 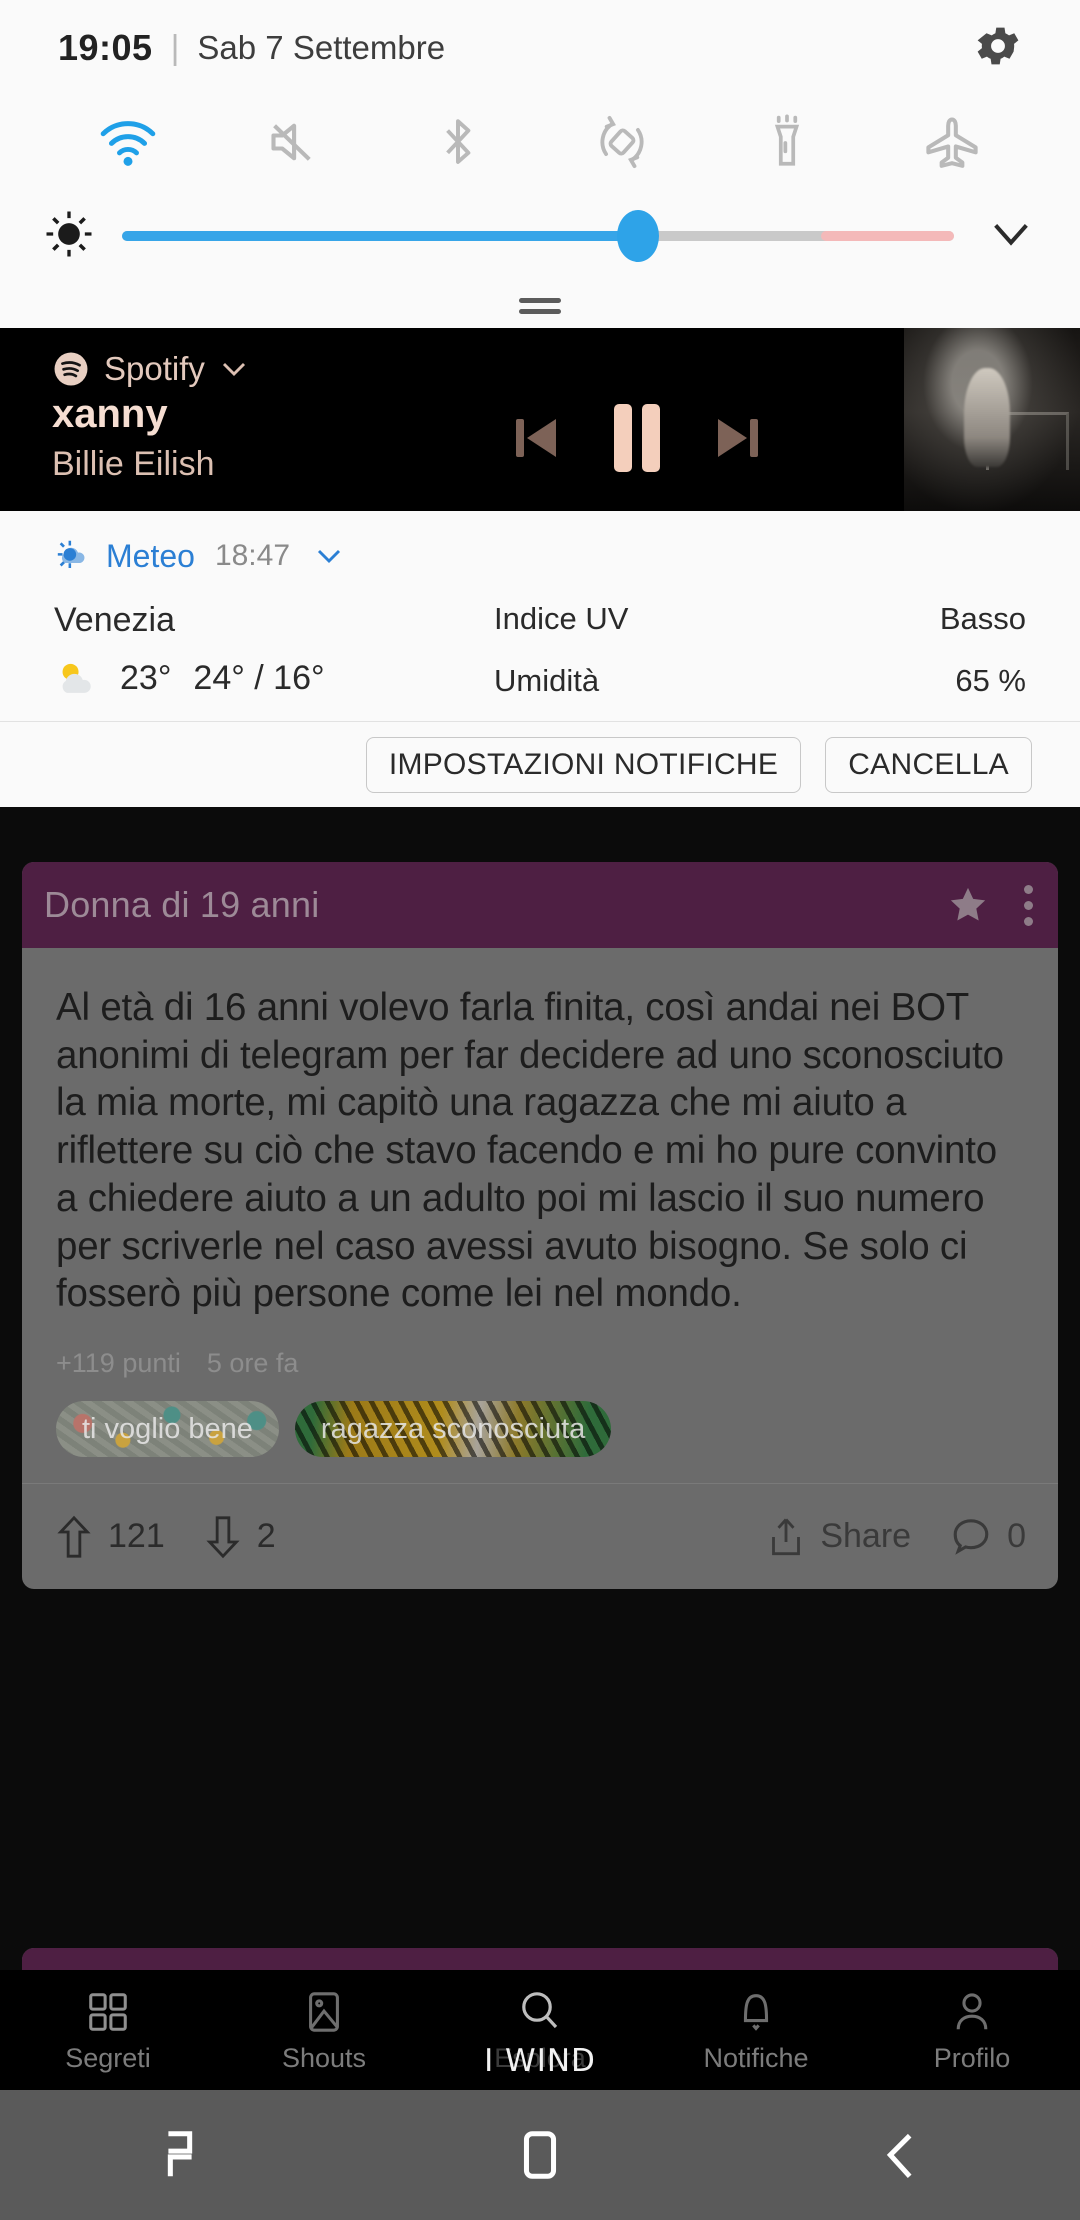 I want to click on nav-item-esplora: Esplora I WIND, so click(x=540, y=2033).